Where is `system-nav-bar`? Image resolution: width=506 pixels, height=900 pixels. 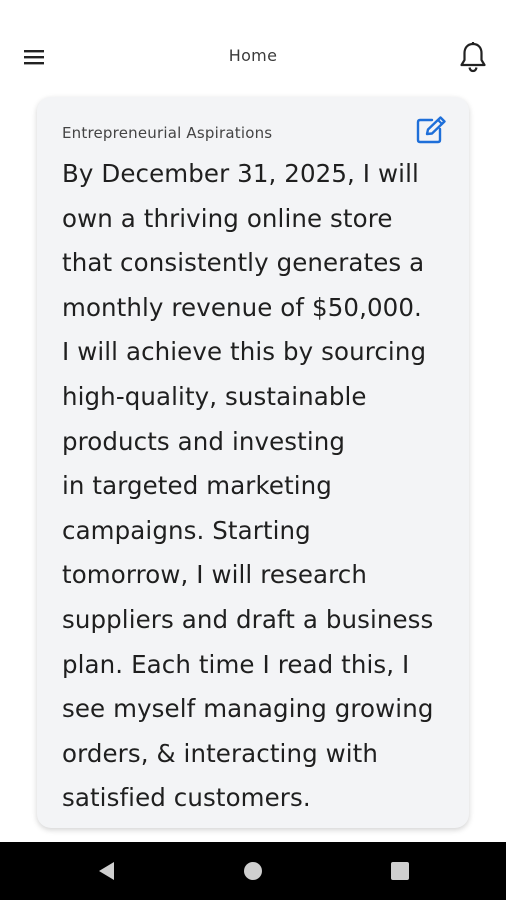 system-nav-bar is located at coordinates (253, 871).